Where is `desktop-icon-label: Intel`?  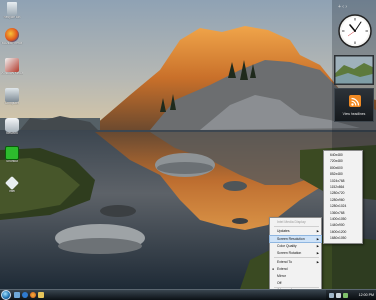
desktop-icon-label: Intel is located at coordinates (12, 191).